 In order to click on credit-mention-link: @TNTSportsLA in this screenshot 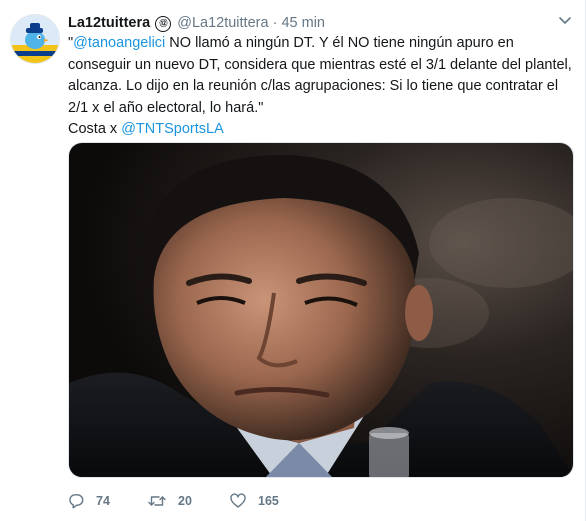, I will do `click(172, 129)`.